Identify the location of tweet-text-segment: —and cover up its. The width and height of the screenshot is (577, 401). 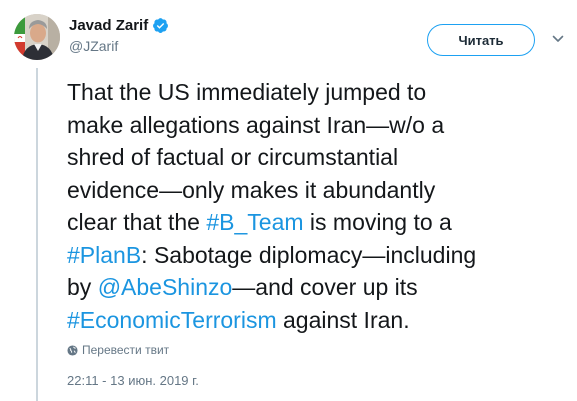
(325, 287).